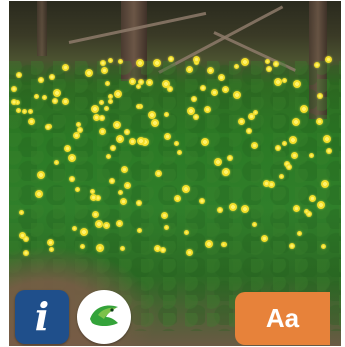  I want to click on bird-logo-button, so click(104, 317).